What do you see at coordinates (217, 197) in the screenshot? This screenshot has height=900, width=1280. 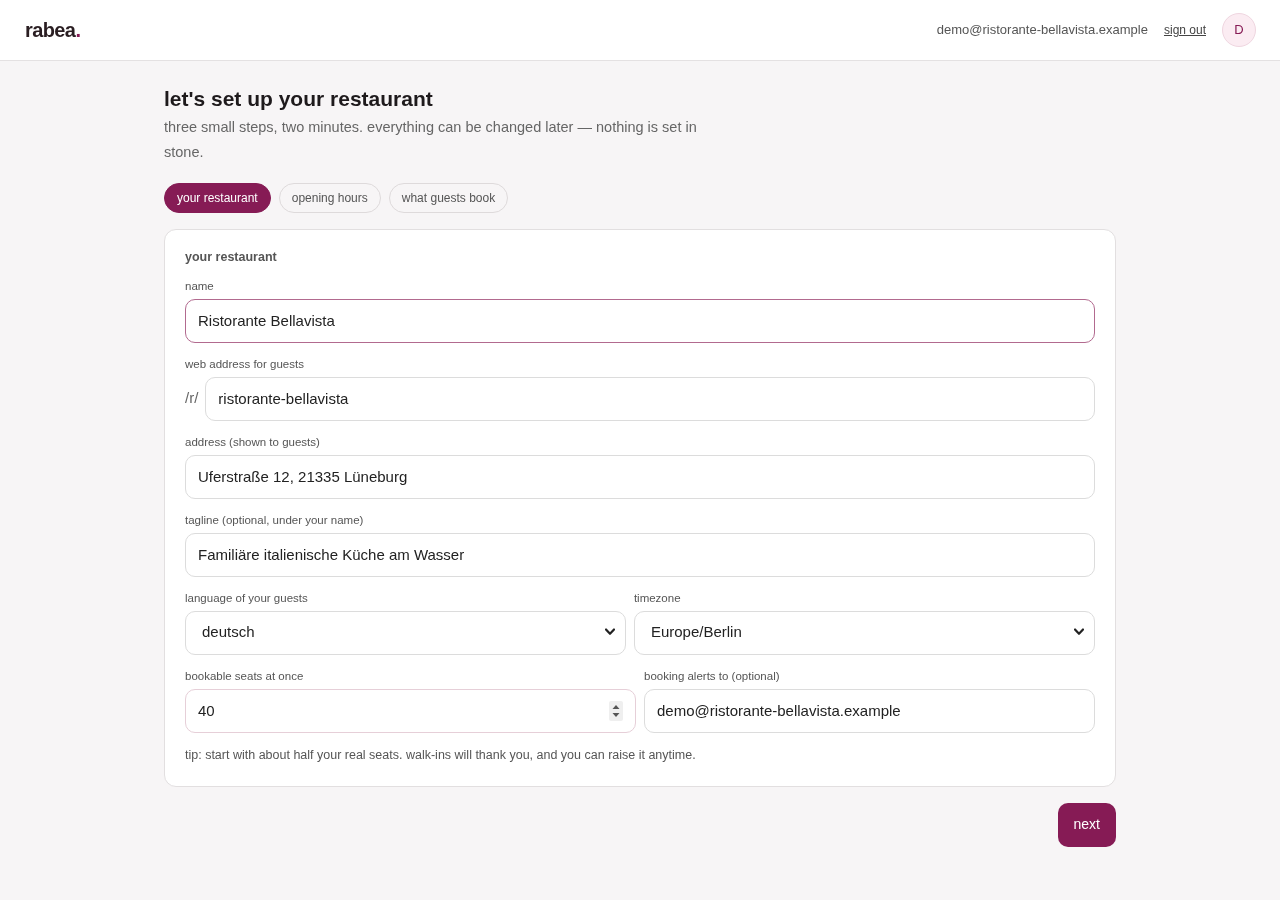 I see `step-tab: your restaurant` at bounding box center [217, 197].